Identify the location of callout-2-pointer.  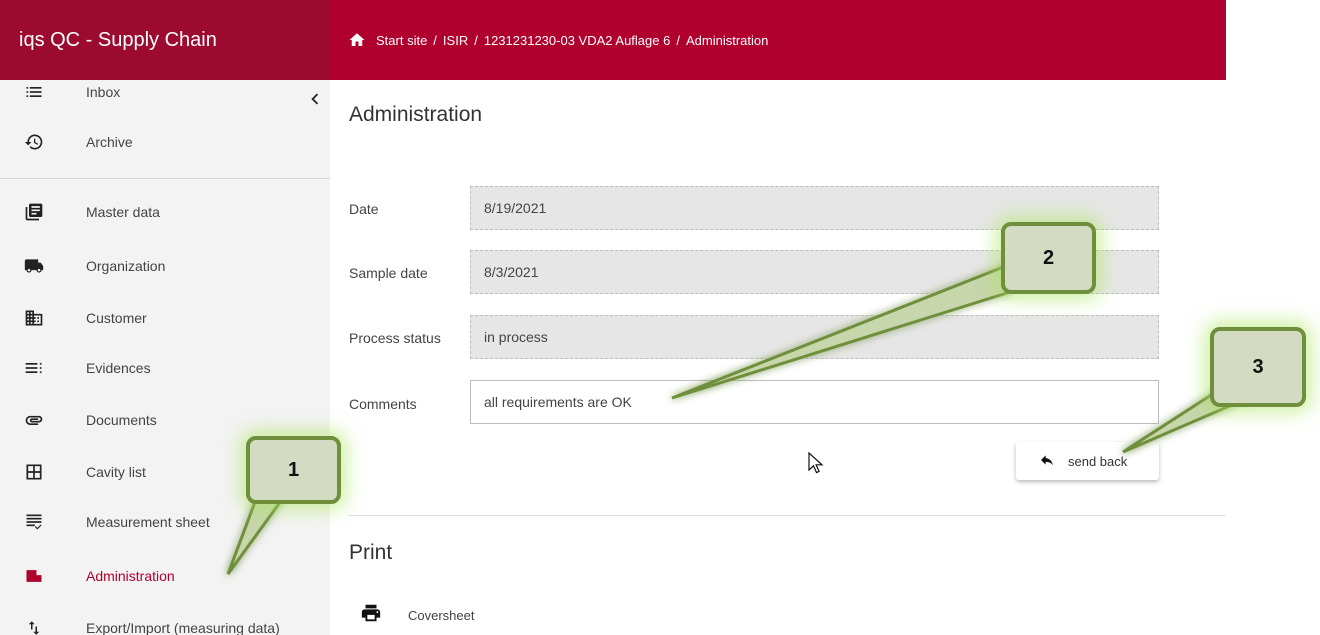
(841, 331).